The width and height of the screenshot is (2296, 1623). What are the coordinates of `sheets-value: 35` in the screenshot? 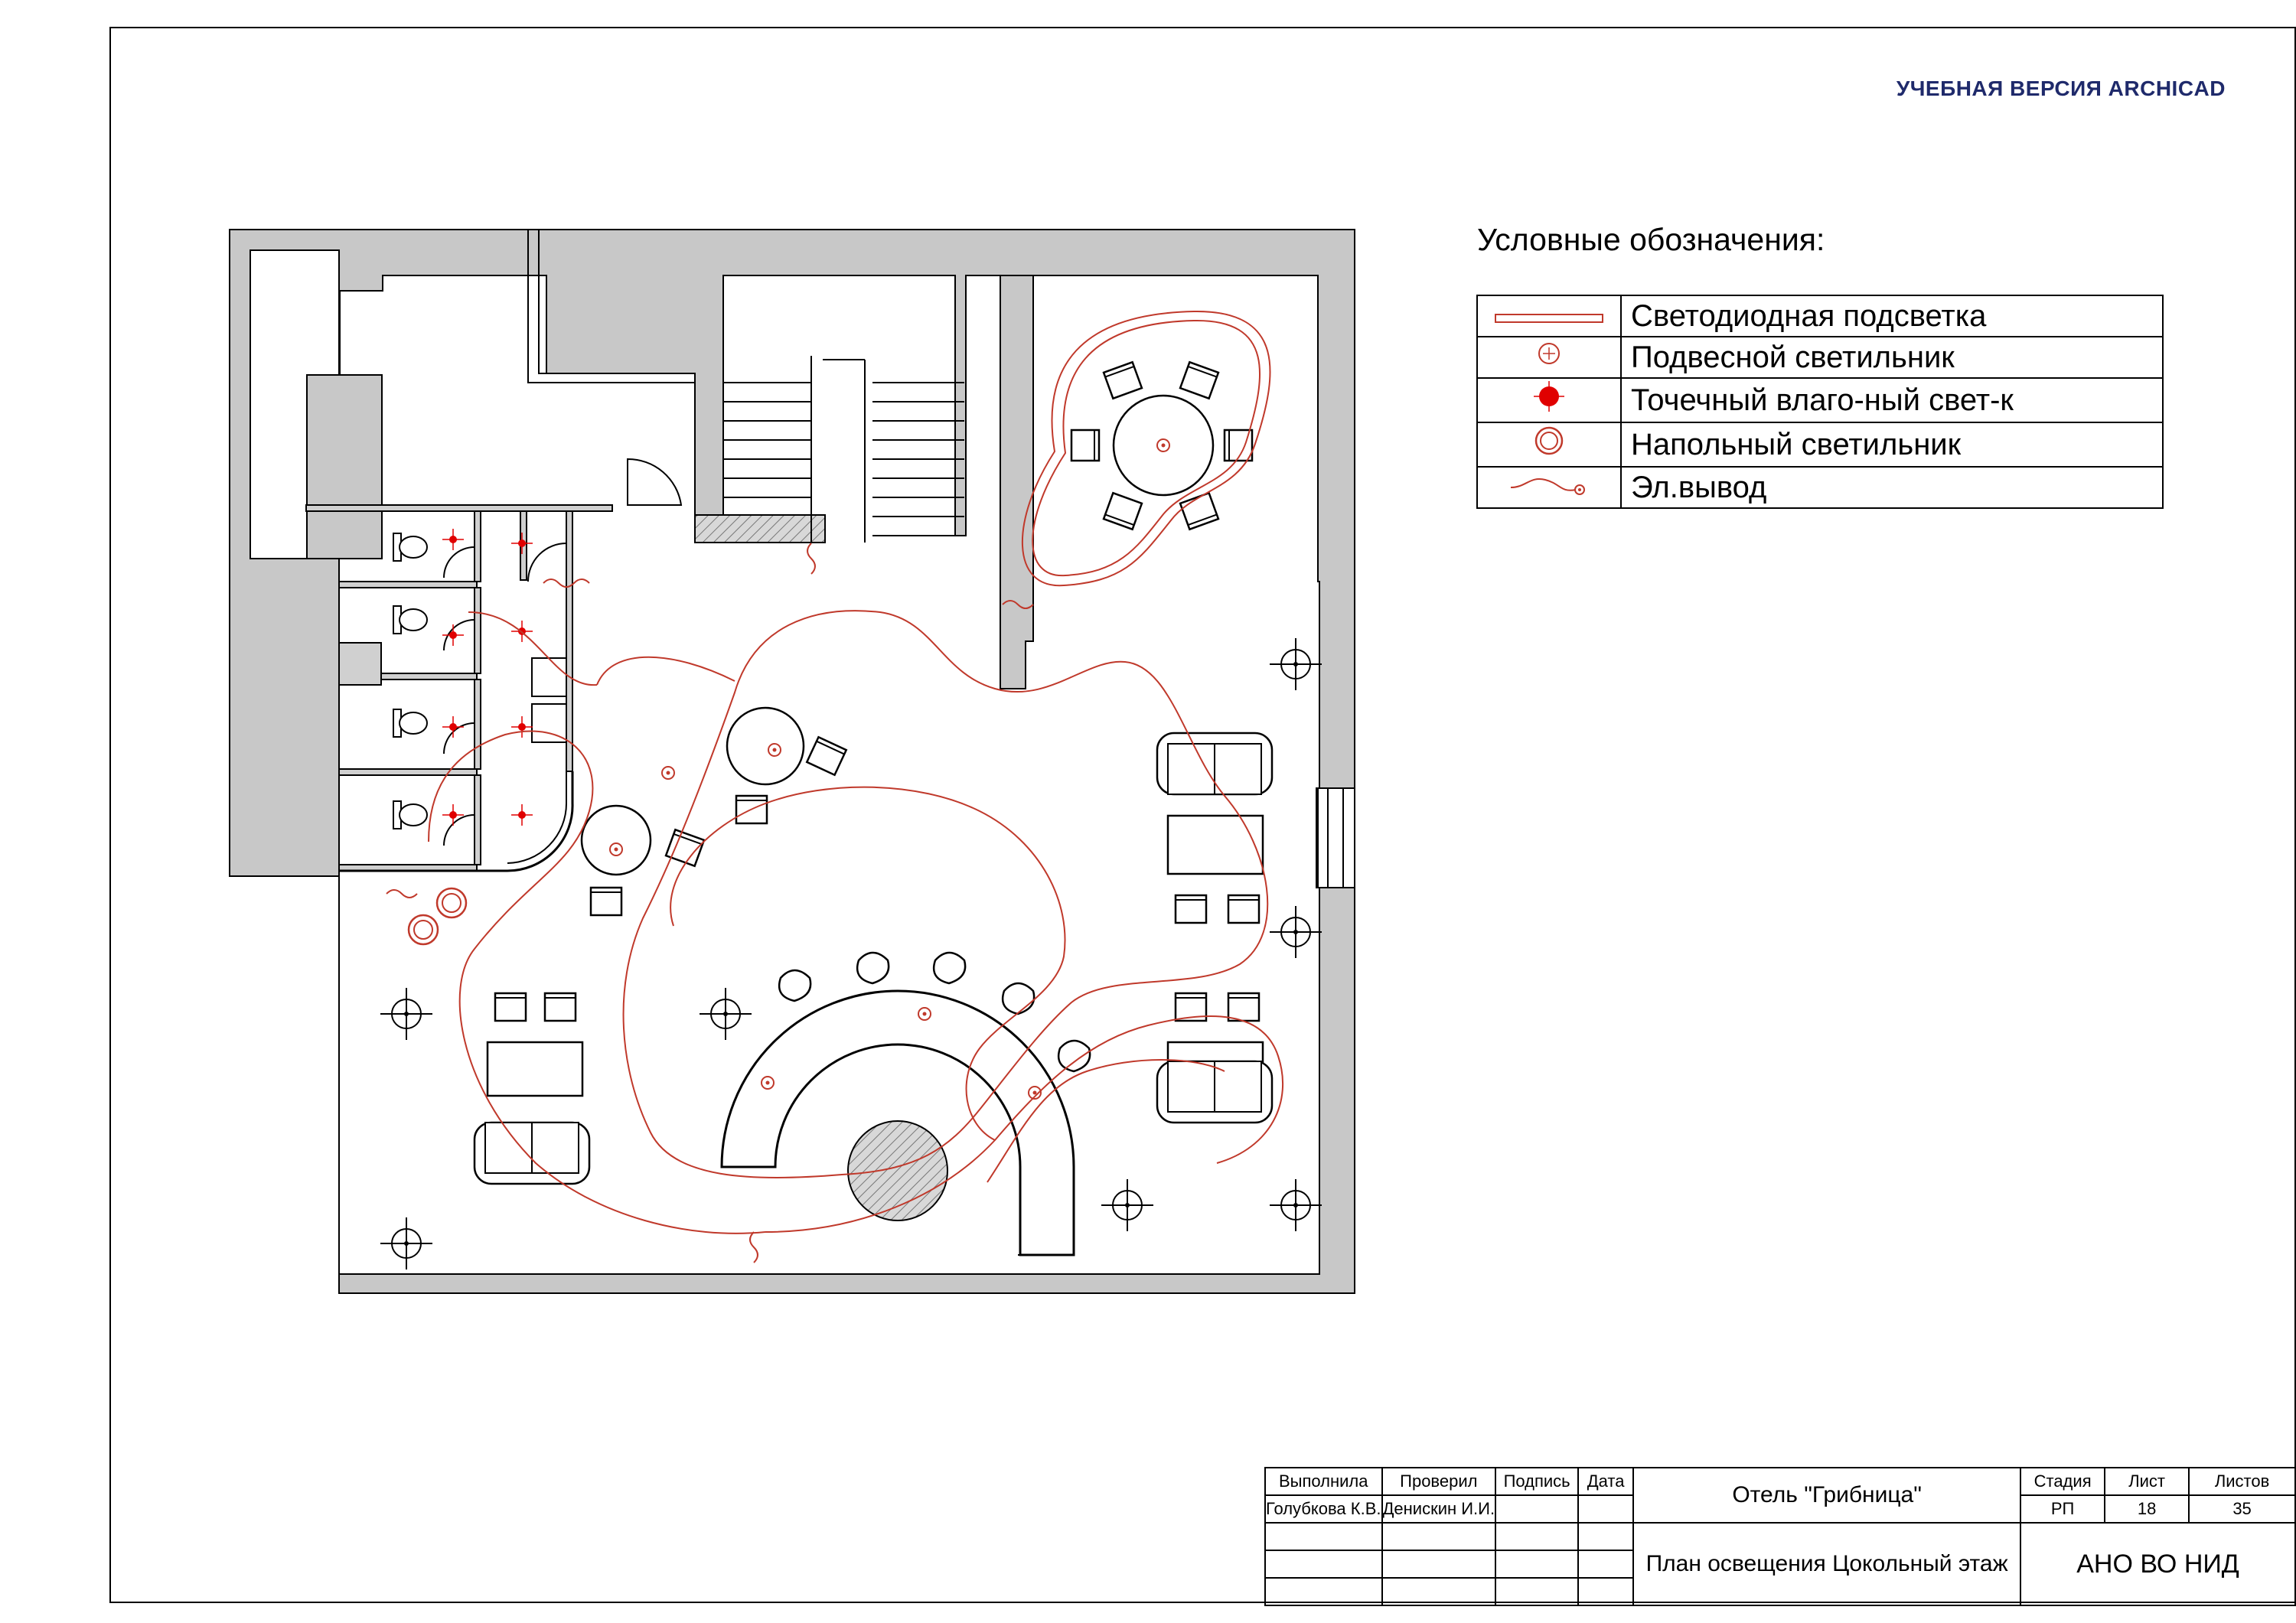 It's located at (2242, 1509).